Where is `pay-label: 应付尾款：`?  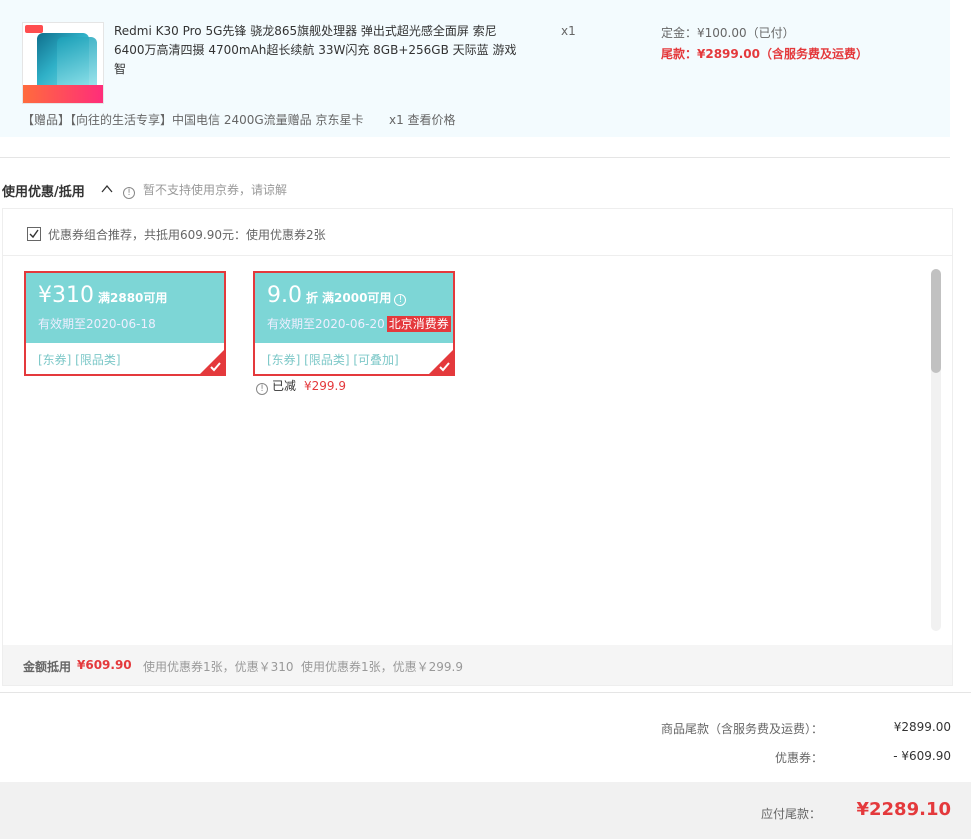
pay-label: 应付尾款： is located at coordinates (790, 814).